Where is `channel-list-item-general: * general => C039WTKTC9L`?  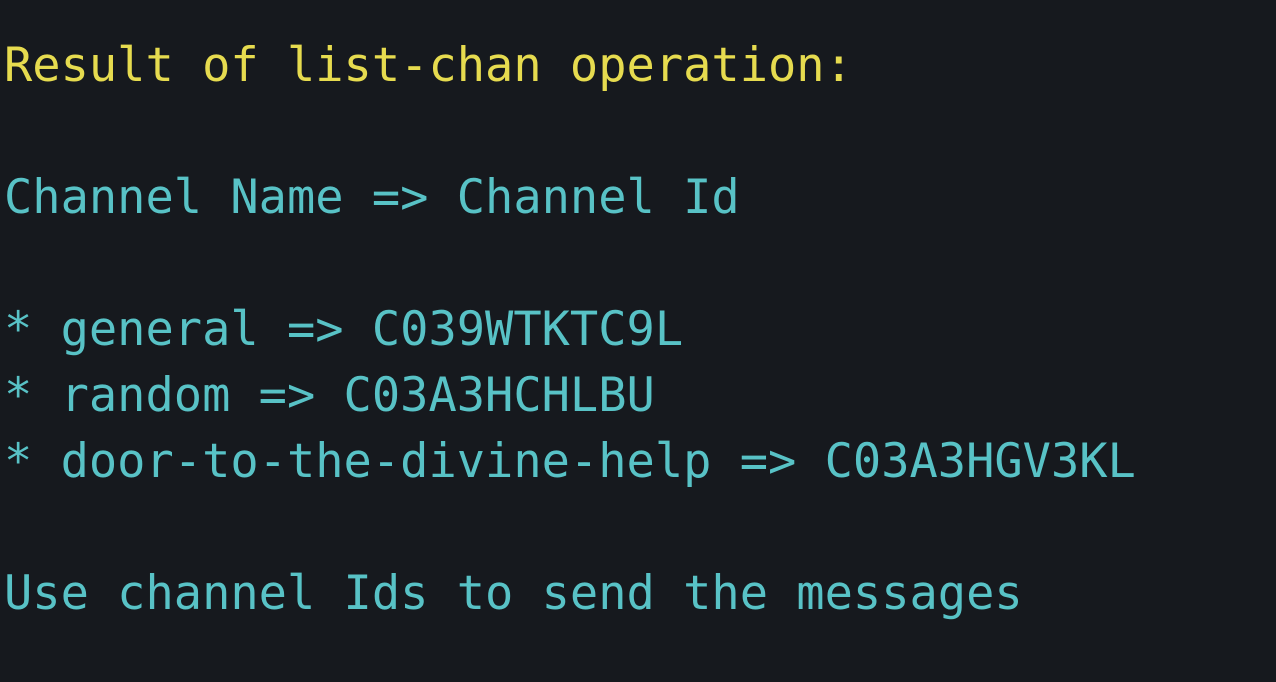
channel-list-item-general: * general => C039WTKTC9L is located at coordinates (344, 329).